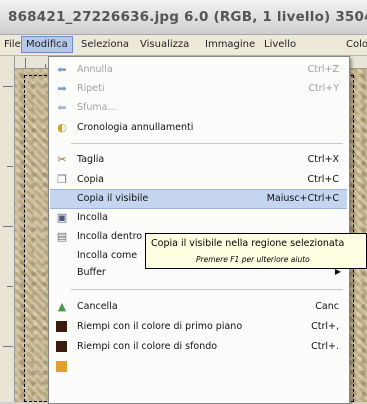  I want to click on menu-item-incolla: ▣ Incolla, so click(198, 218).